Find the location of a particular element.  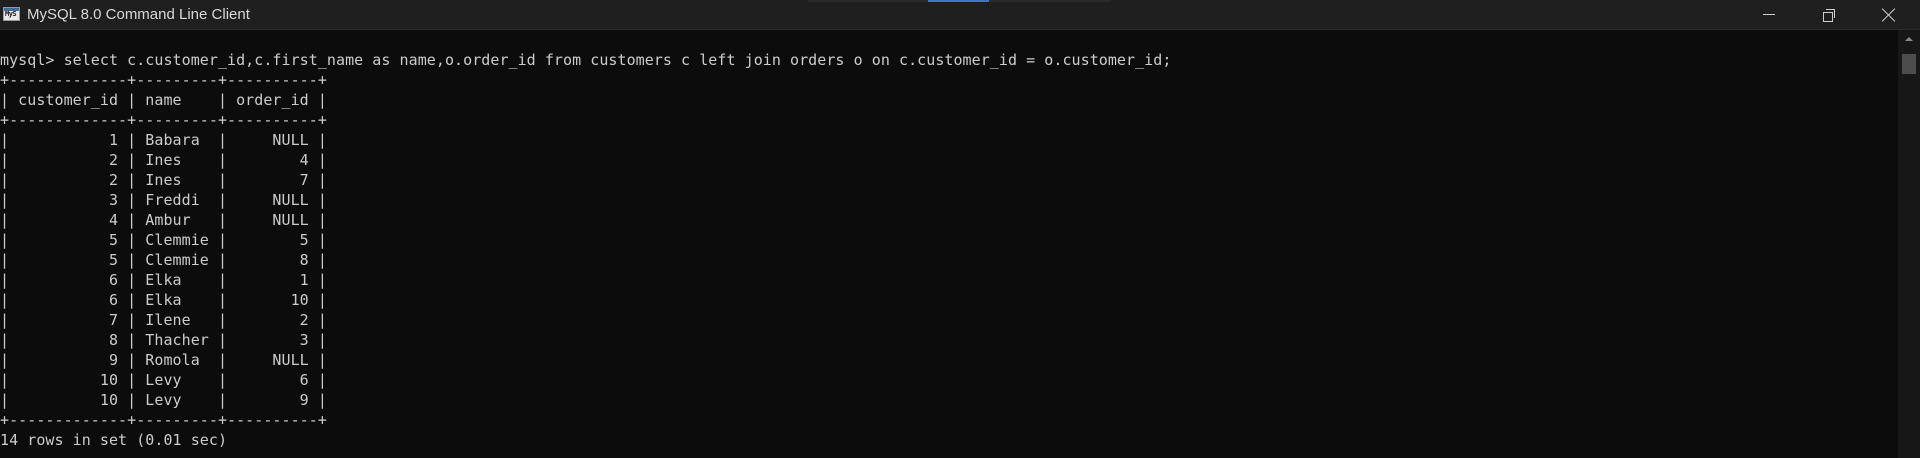

maximize-button is located at coordinates (1829, 14).